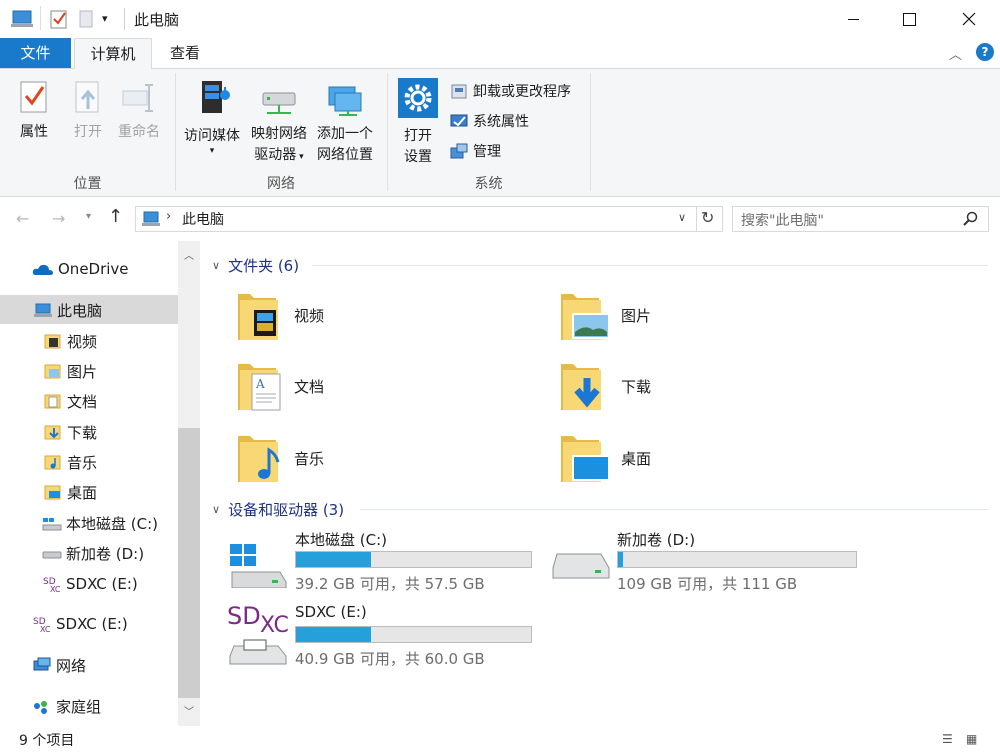 This screenshot has height=754, width=1000. Describe the element at coordinates (67, 310) in the screenshot. I see `nav-this-pc: 此电脑` at that location.